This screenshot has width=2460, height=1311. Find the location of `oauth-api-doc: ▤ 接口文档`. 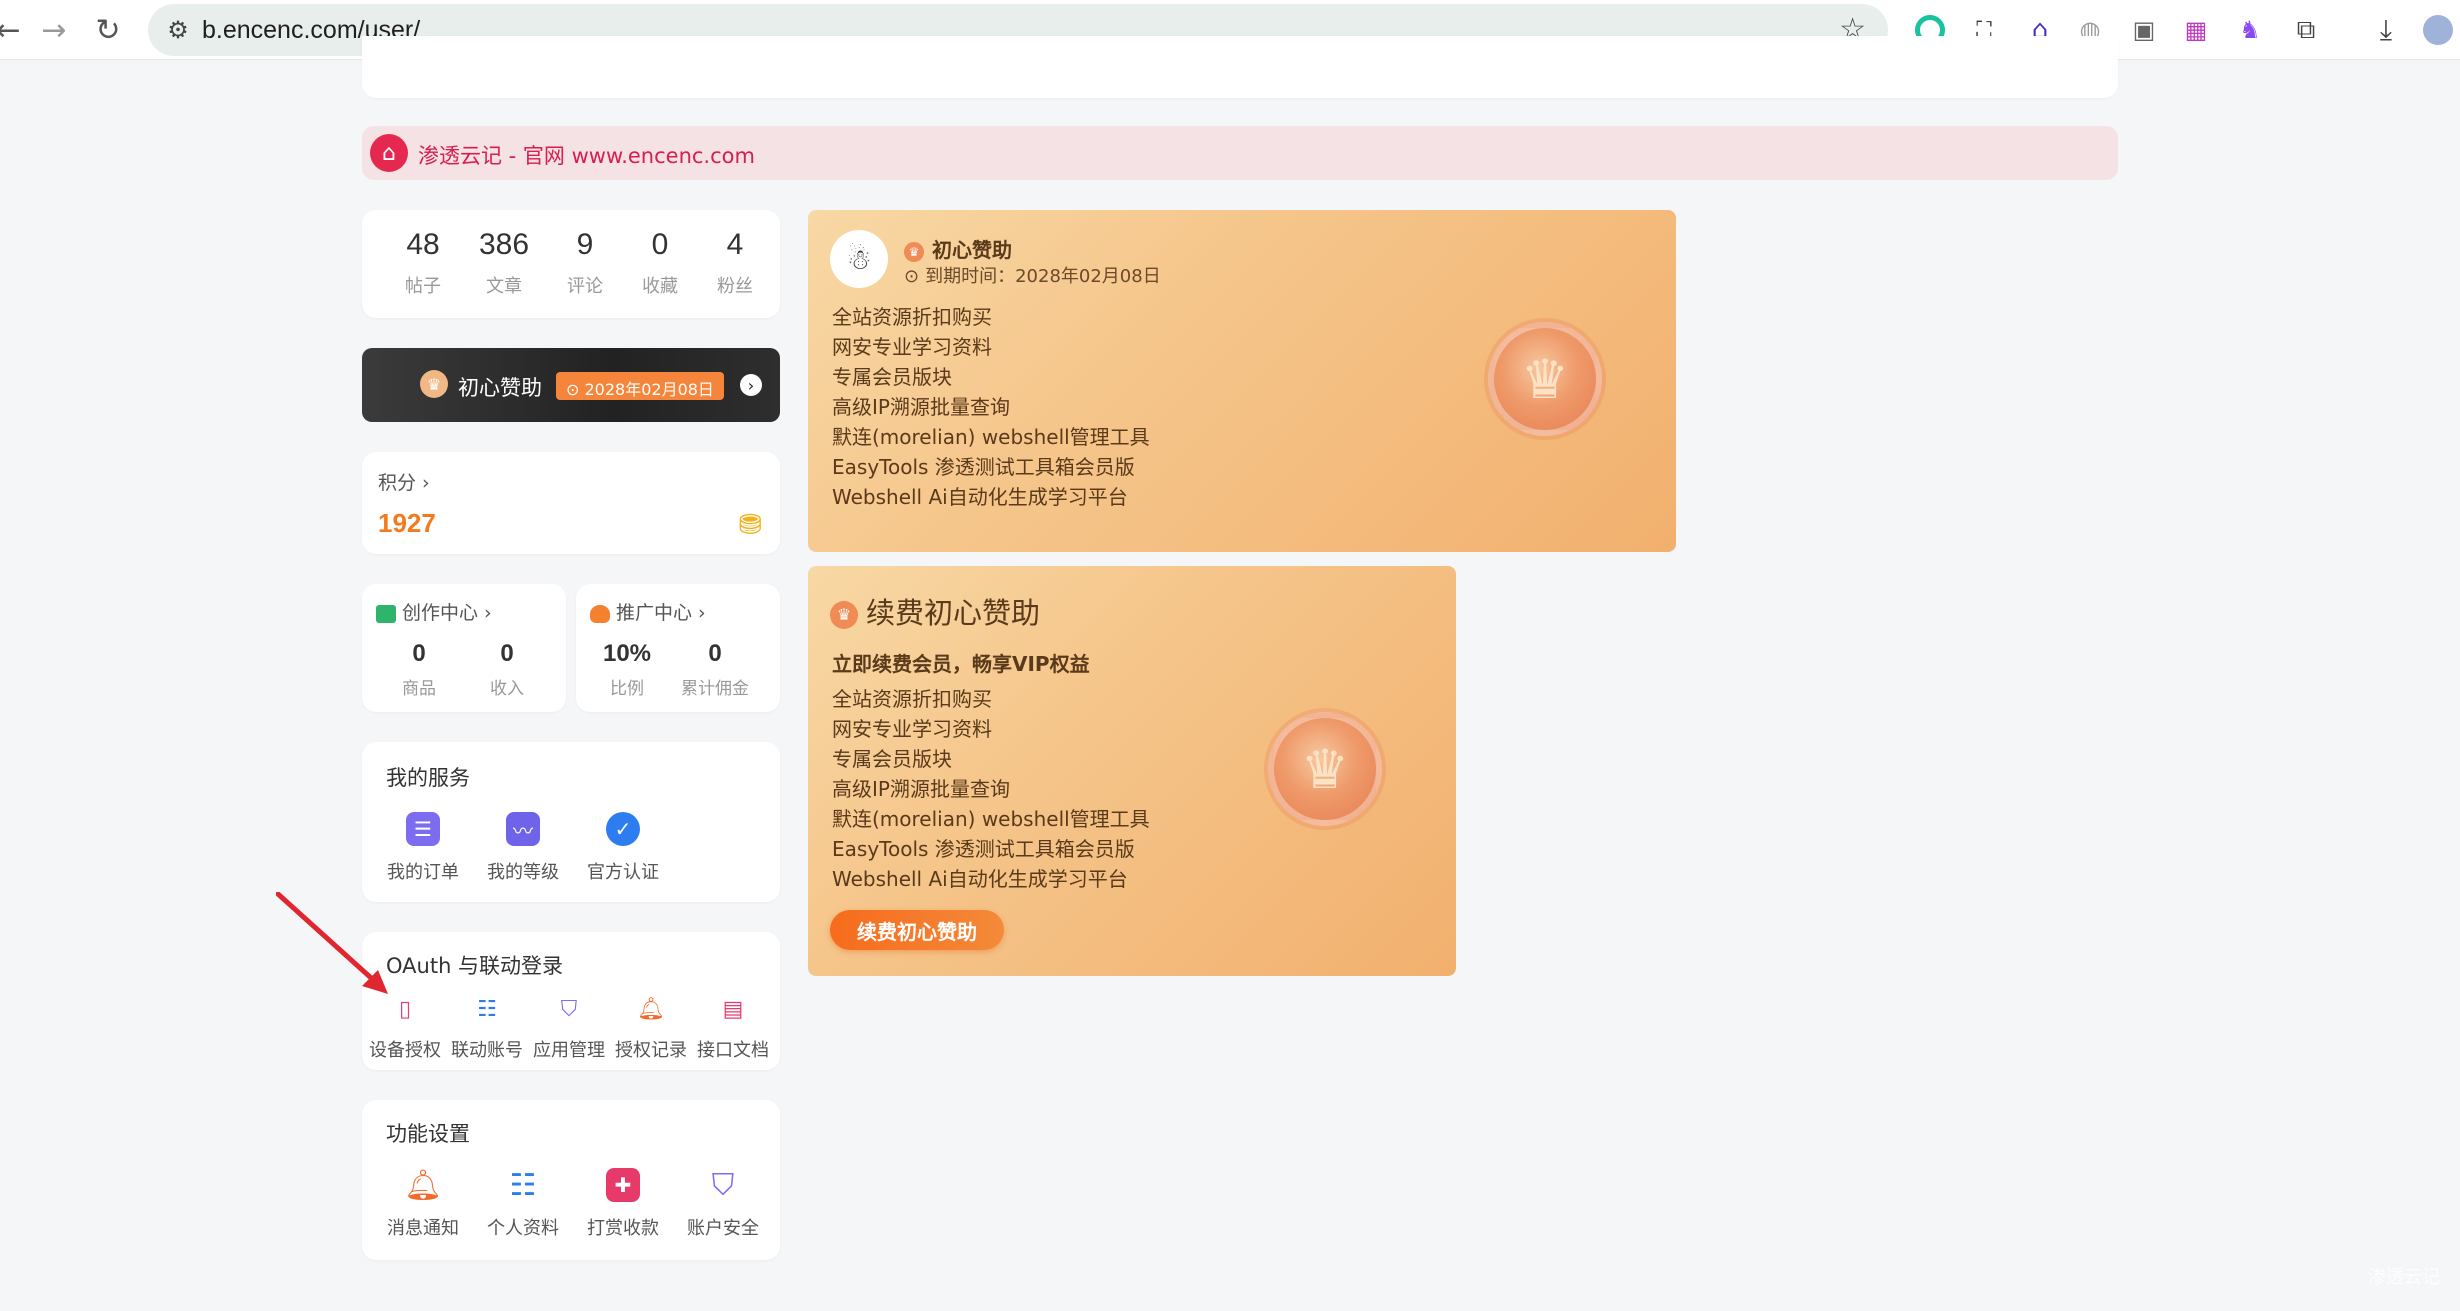

oauth-api-doc: ▤ 接口文档 is located at coordinates (733, 1027).